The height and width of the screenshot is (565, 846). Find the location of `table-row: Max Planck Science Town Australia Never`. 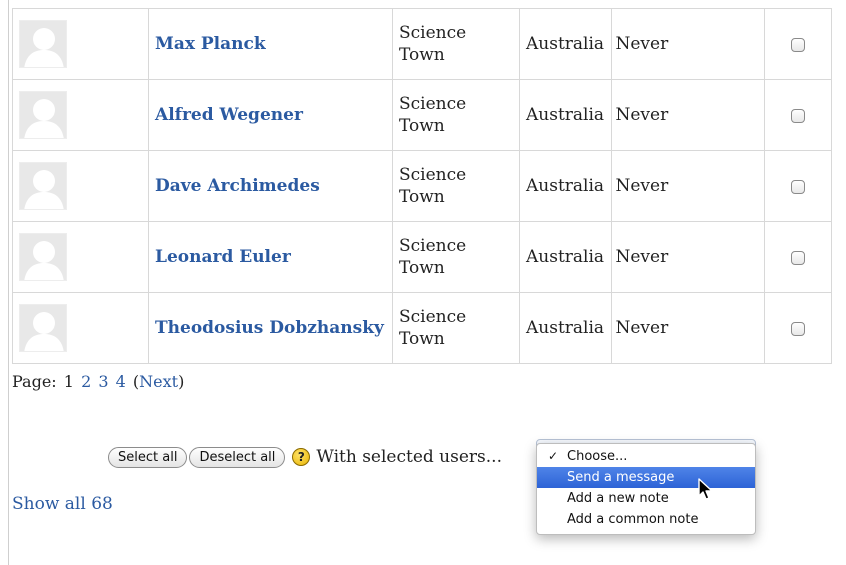

table-row: Max Planck Science Town Australia Never is located at coordinates (422, 44).